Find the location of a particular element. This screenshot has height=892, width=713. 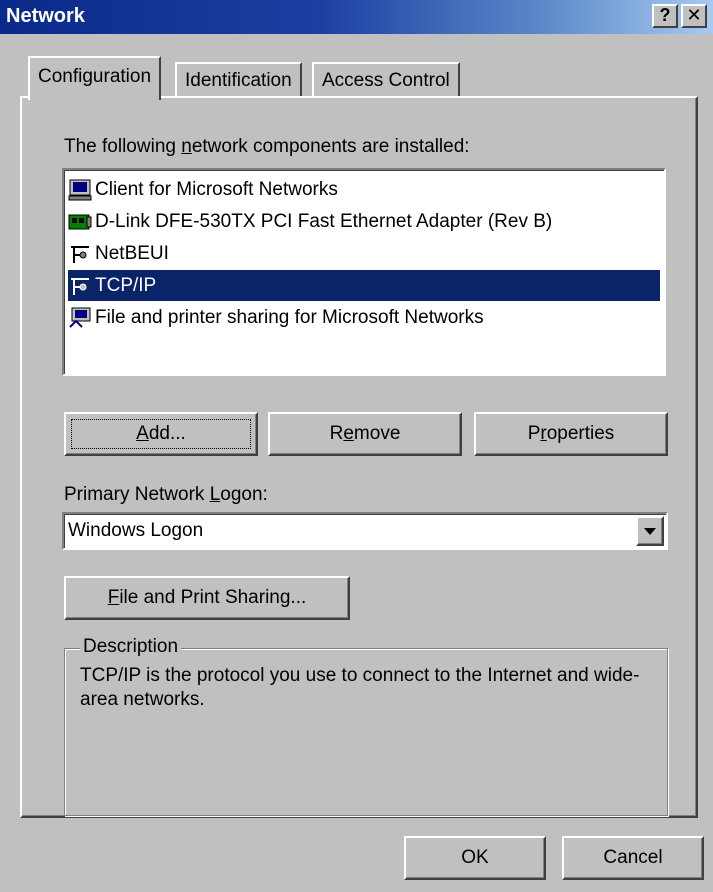

tab-access-control: Access Control is located at coordinates (386, 80).